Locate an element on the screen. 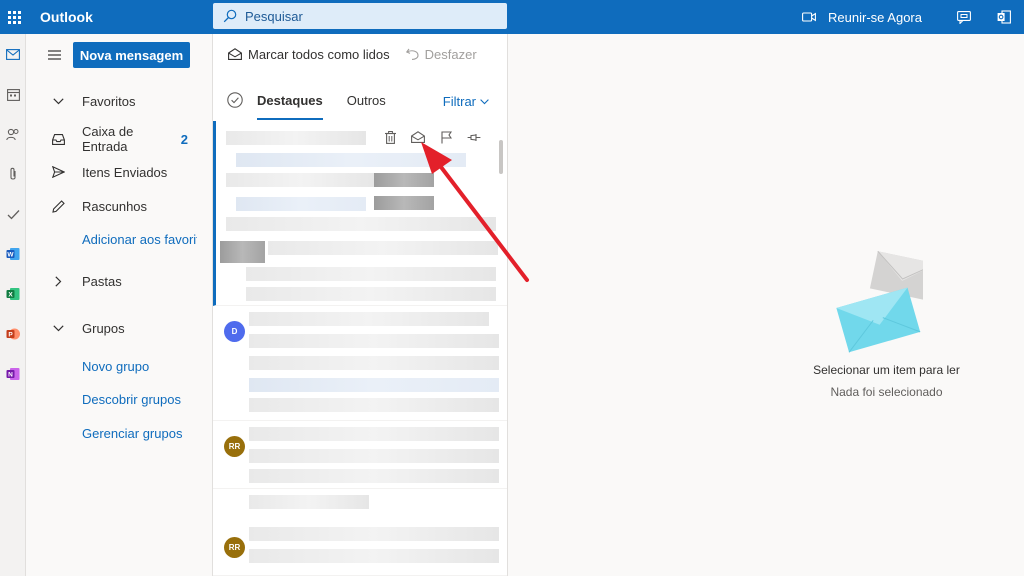 The image size is (1024, 576). outlook-logo-icon is located at coordinates (1004, 17).